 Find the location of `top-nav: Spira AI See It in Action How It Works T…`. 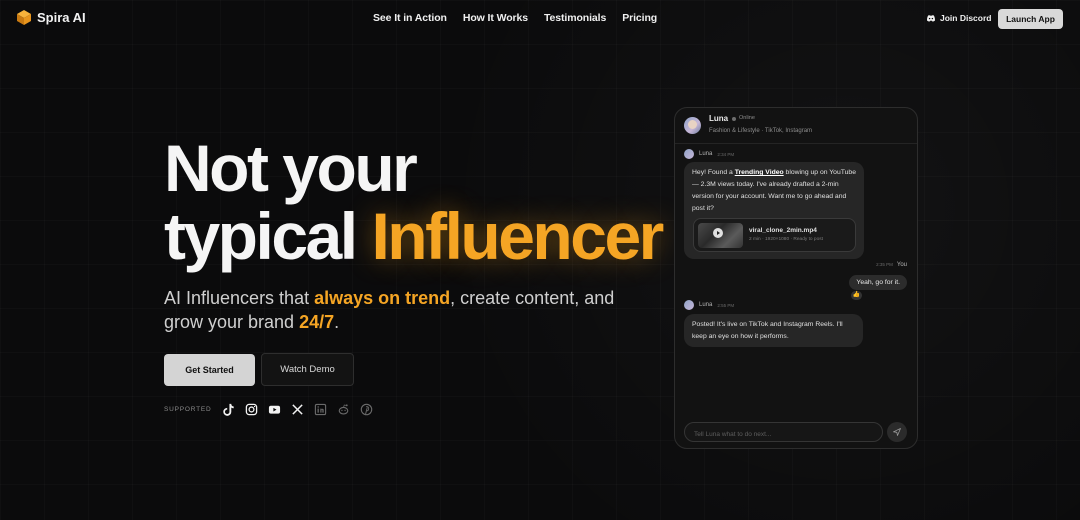

top-nav: Spira AI See It in Action How It Works T… is located at coordinates (540, 19).